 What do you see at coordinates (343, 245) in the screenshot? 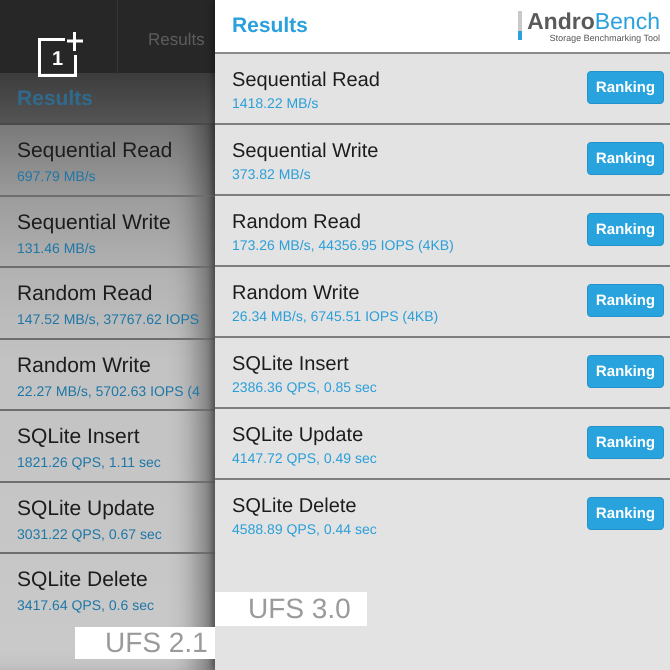
I see `result-value: 173.26 MB/s, 44356.95 IOPS (4KB)` at bounding box center [343, 245].